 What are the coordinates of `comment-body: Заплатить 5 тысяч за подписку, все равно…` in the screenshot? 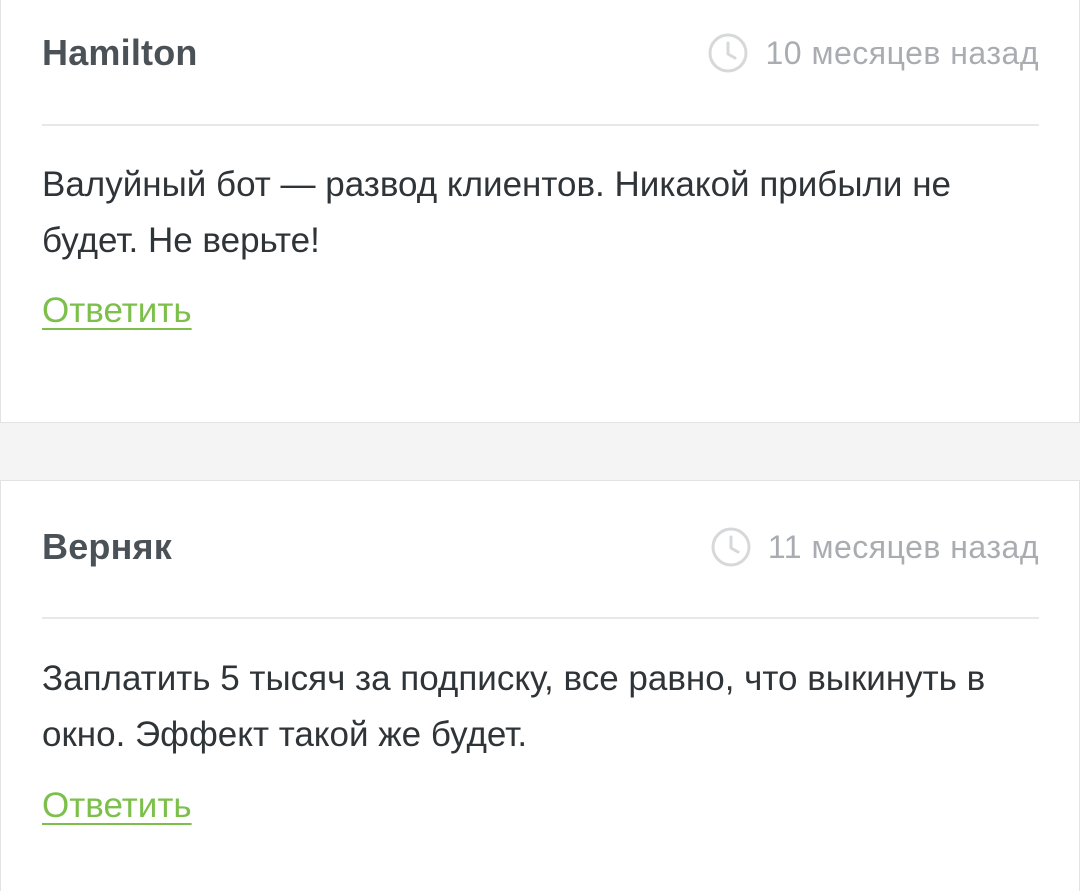 It's located at (514, 706).